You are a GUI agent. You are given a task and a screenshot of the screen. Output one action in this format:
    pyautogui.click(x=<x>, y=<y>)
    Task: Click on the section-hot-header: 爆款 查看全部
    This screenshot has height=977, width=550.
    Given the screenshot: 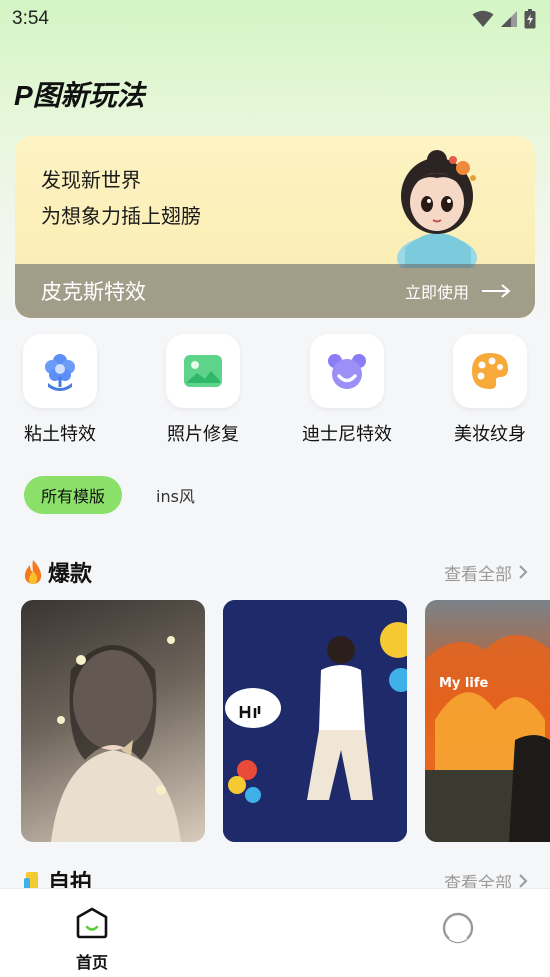 What is the action you would take?
    pyautogui.click(x=275, y=572)
    